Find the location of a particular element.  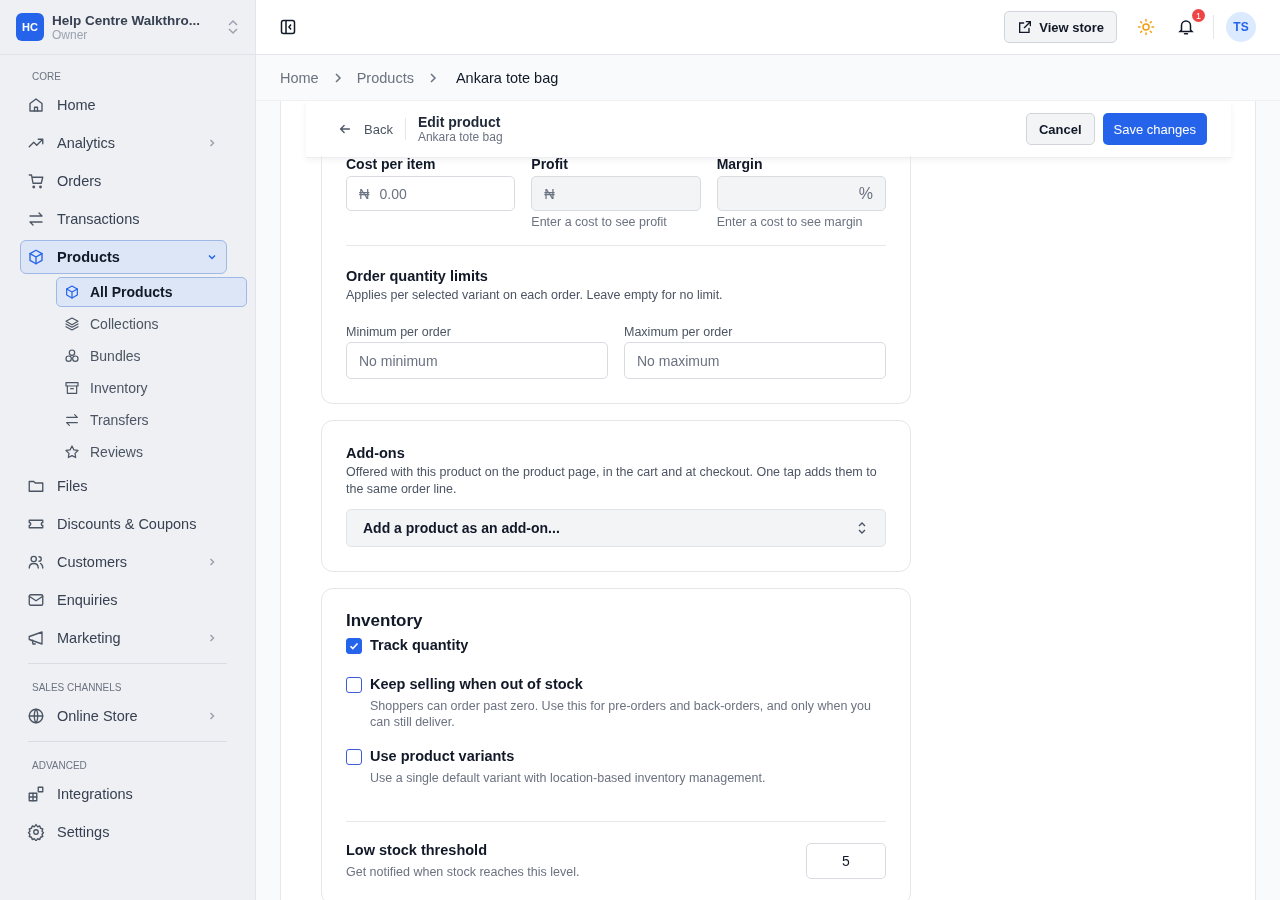

layers-icon is located at coordinates (72, 324).